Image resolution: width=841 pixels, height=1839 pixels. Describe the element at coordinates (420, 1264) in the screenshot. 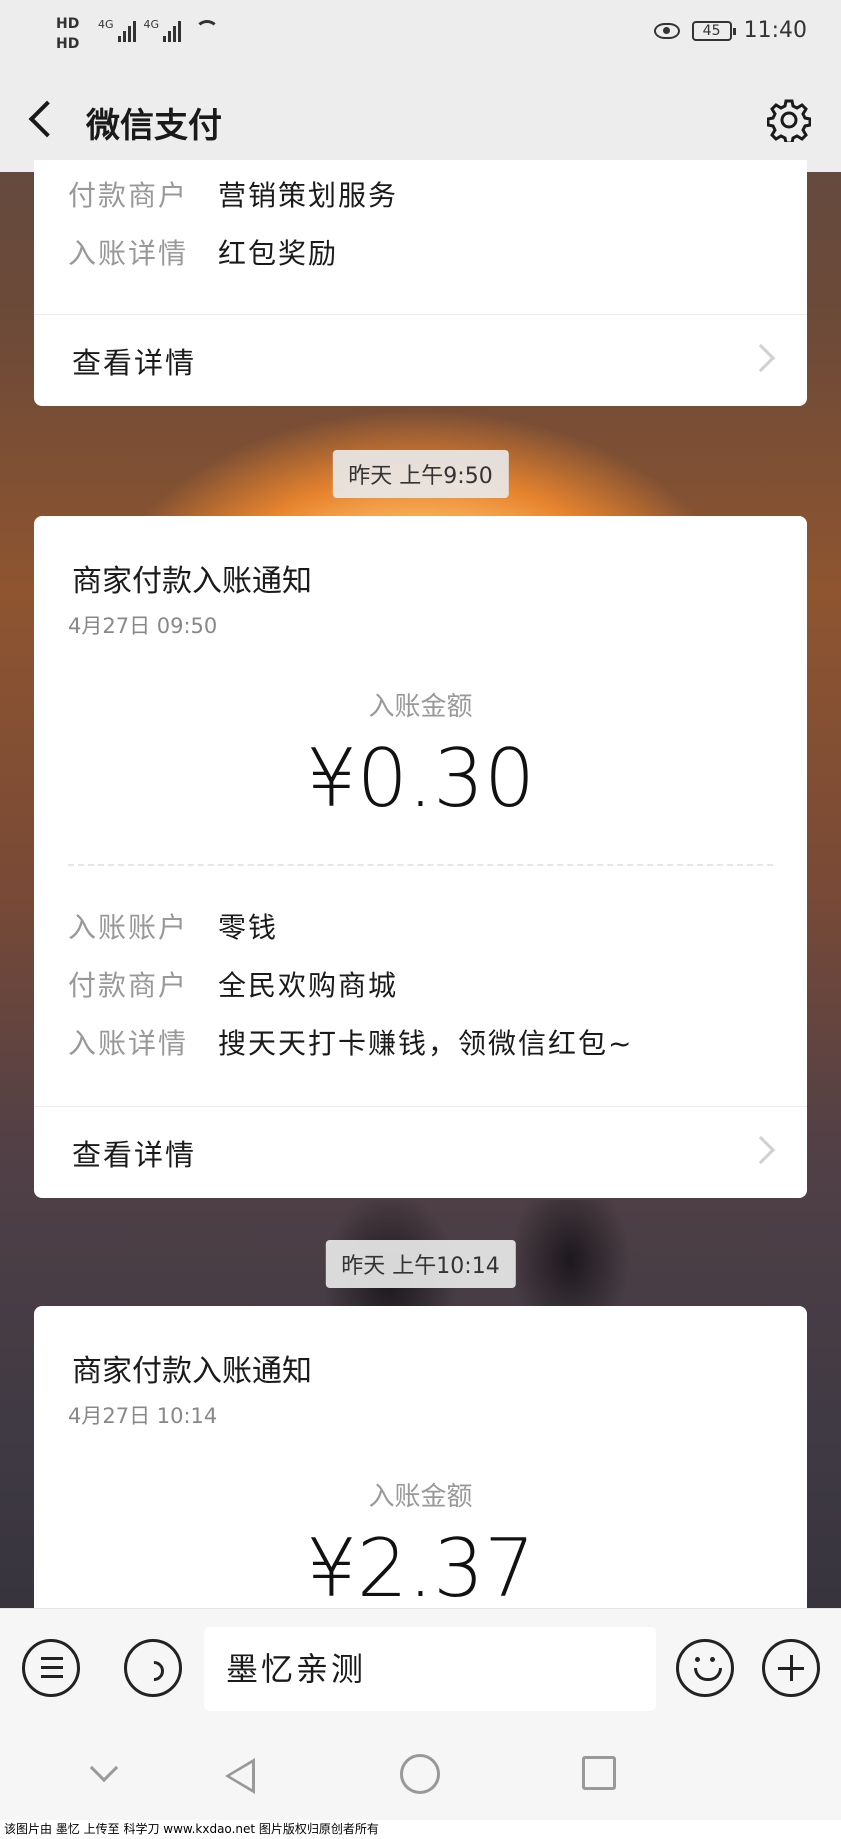

I see `timestamp-chip: 昨天 上午10:14` at that location.